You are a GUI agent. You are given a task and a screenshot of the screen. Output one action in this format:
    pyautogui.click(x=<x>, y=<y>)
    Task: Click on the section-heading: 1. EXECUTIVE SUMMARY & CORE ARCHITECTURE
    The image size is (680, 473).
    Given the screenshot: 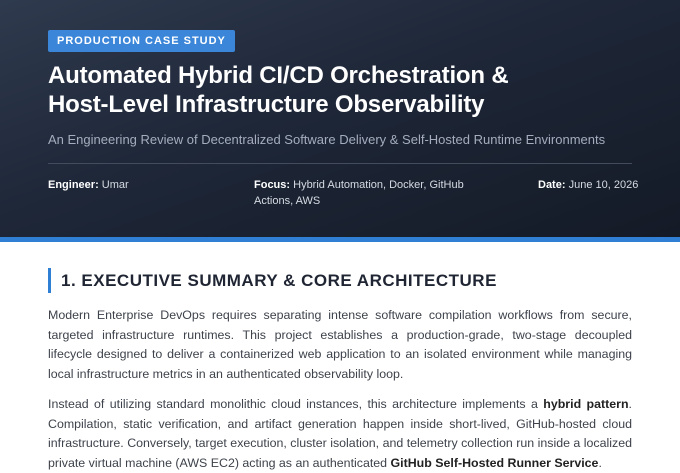 What is the action you would take?
    pyautogui.click(x=279, y=280)
    